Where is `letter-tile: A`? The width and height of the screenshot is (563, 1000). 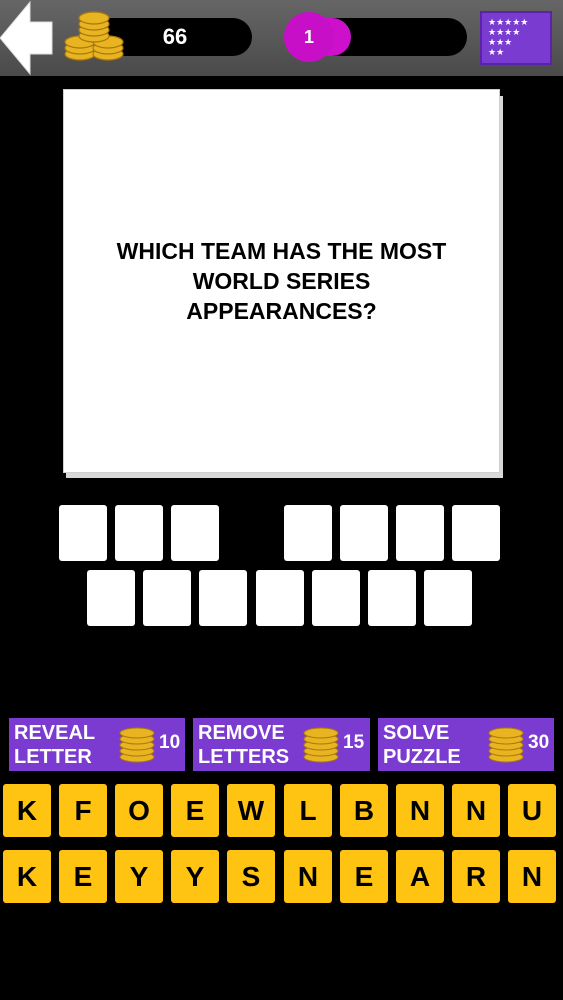 letter-tile: A is located at coordinates (420, 876).